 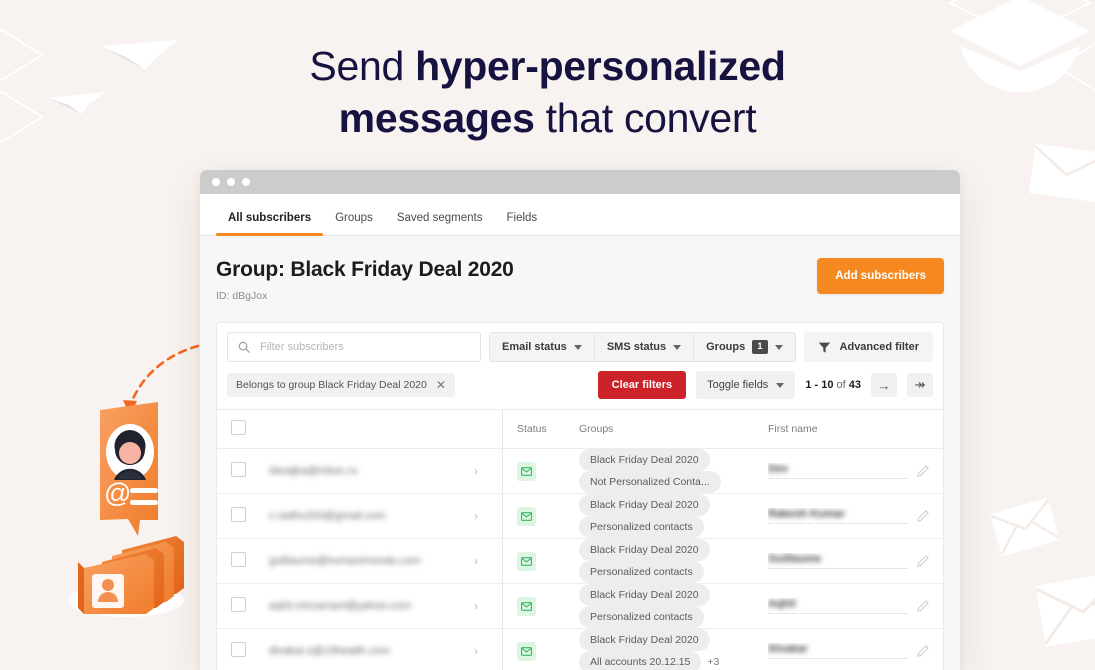 I want to click on header-select-all, so click(x=243, y=429).